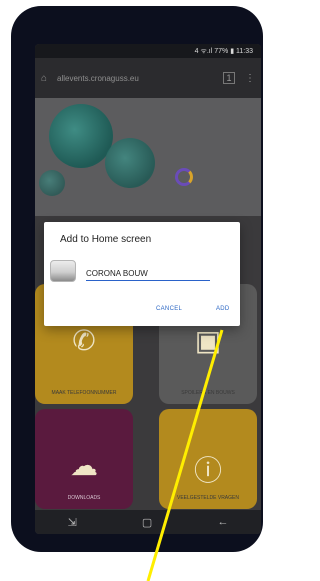 This screenshot has width=320, height=581. I want to click on annotation-arrow-line, so click(185, 455).